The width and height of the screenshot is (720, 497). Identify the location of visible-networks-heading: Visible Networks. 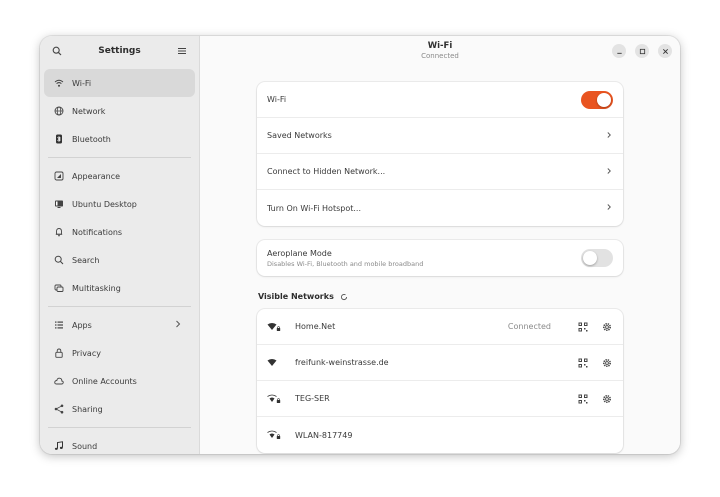
(440, 296).